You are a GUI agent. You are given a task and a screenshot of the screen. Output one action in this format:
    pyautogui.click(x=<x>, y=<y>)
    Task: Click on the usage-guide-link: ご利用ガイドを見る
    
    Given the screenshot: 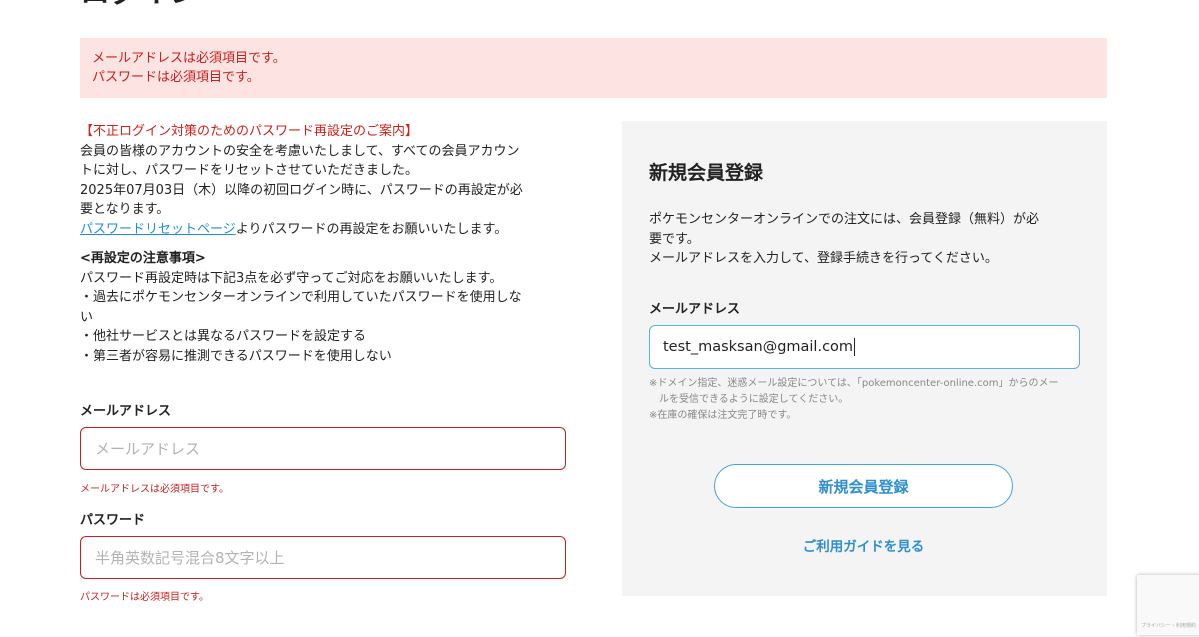 What is the action you would take?
    pyautogui.click(x=863, y=545)
    